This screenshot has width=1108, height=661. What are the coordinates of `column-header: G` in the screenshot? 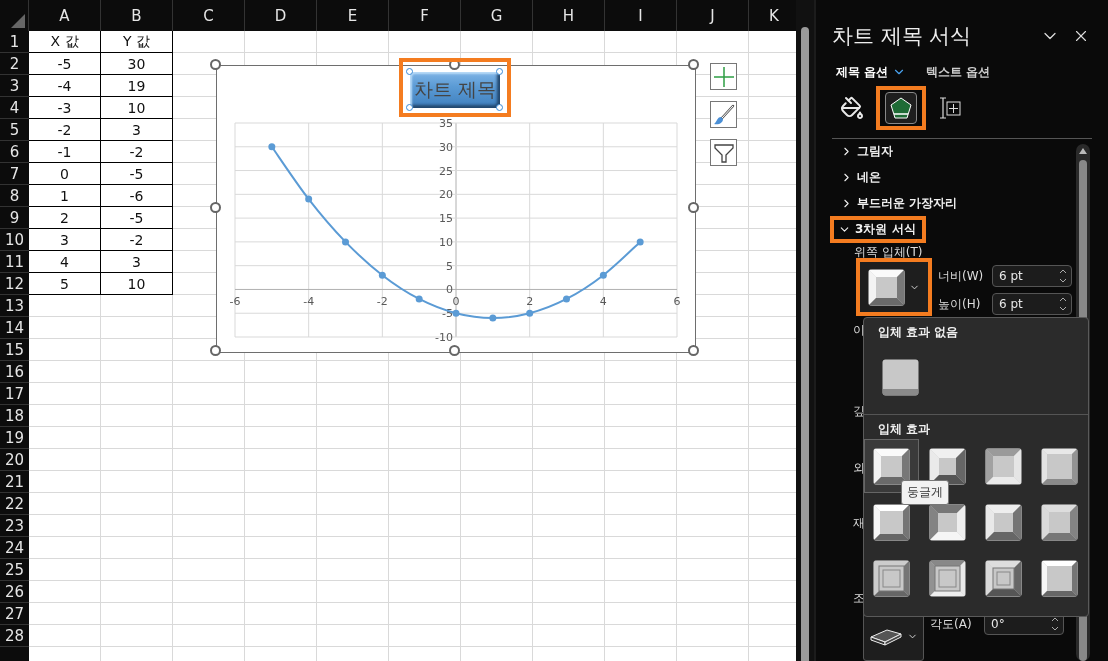 It's located at (497, 15).